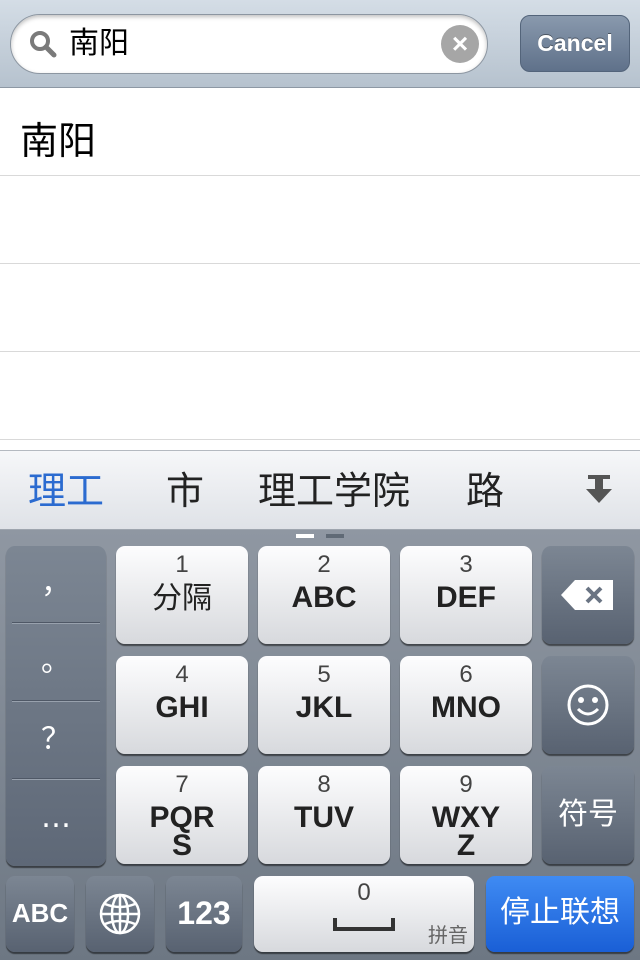  Describe the element at coordinates (56, 584) in the screenshot. I see `punctuation-key: ，` at that location.